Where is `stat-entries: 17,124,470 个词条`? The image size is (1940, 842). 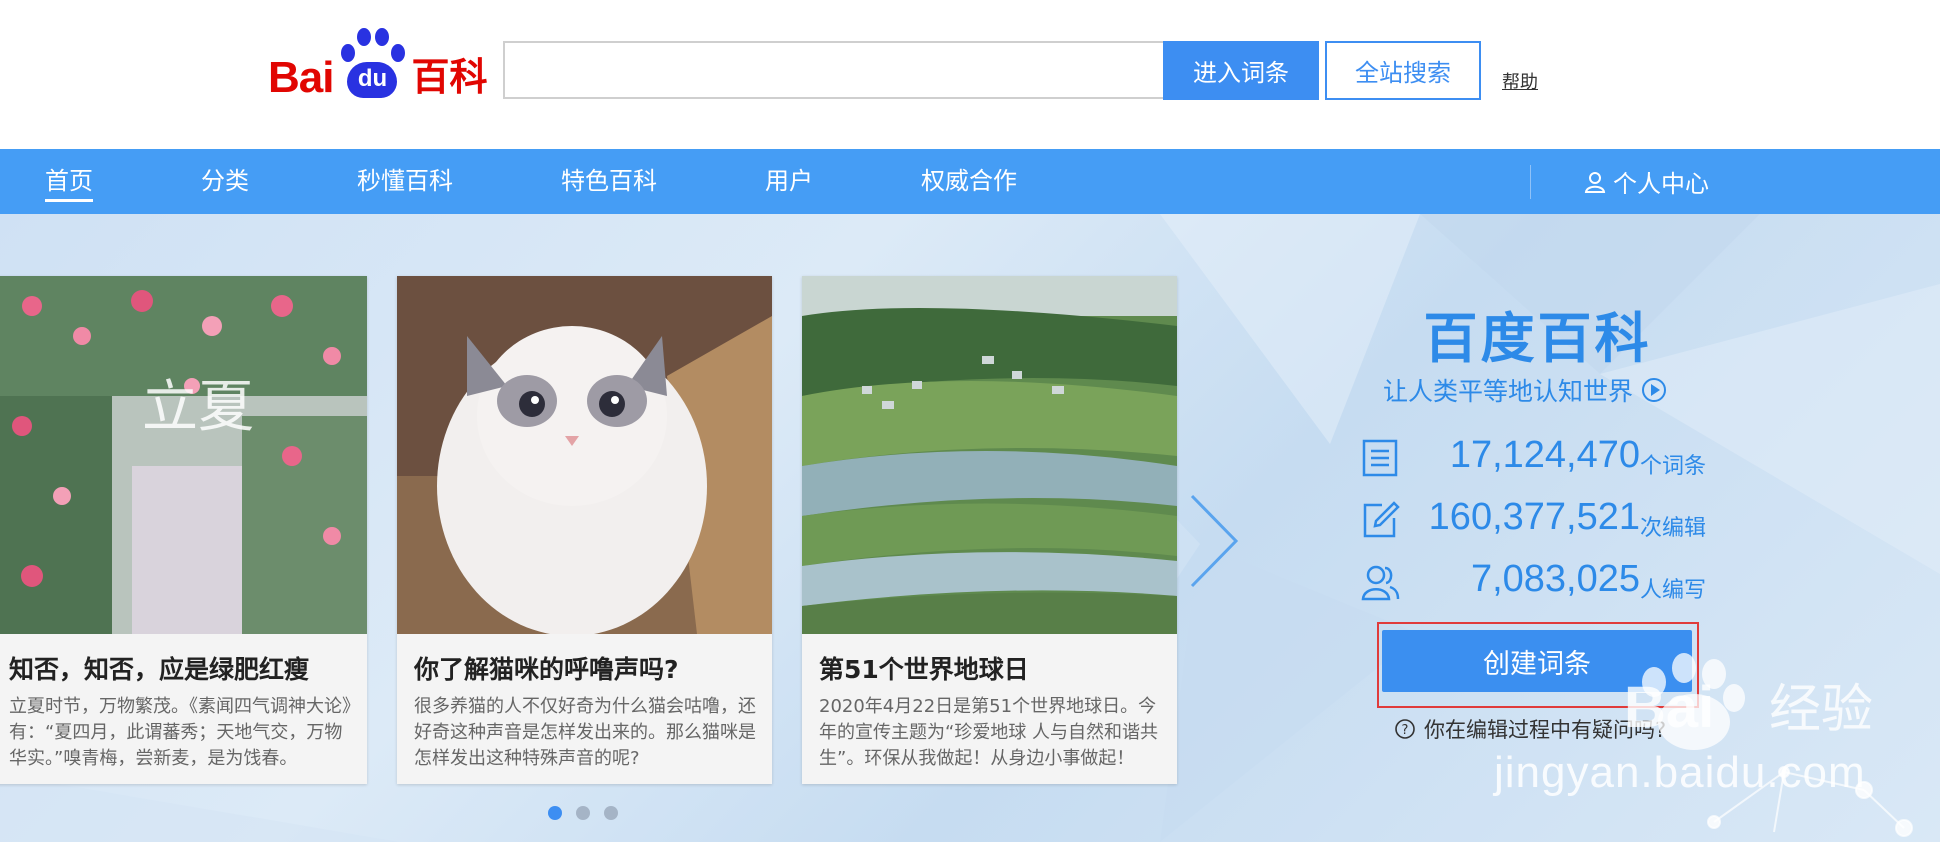
stat-entries: 17,124,470 个词条 is located at coordinates (1540, 459).